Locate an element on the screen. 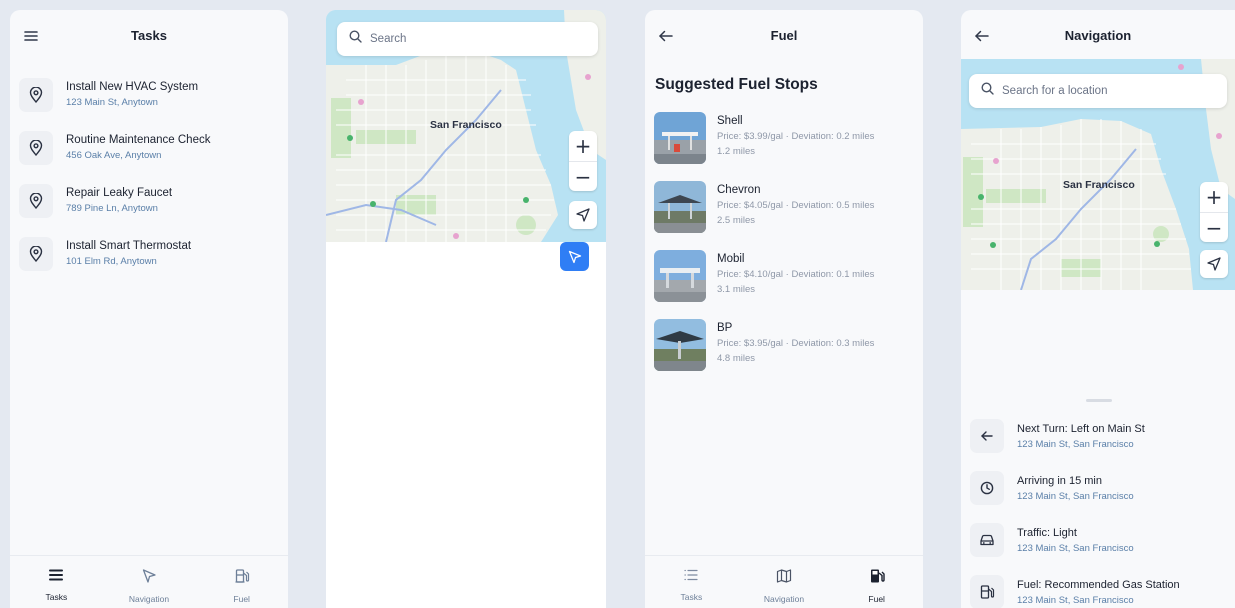 Image resolution: width=1235 pixels, height=608 pixels. page-title: Tasks is located at coordinates (149, 35).